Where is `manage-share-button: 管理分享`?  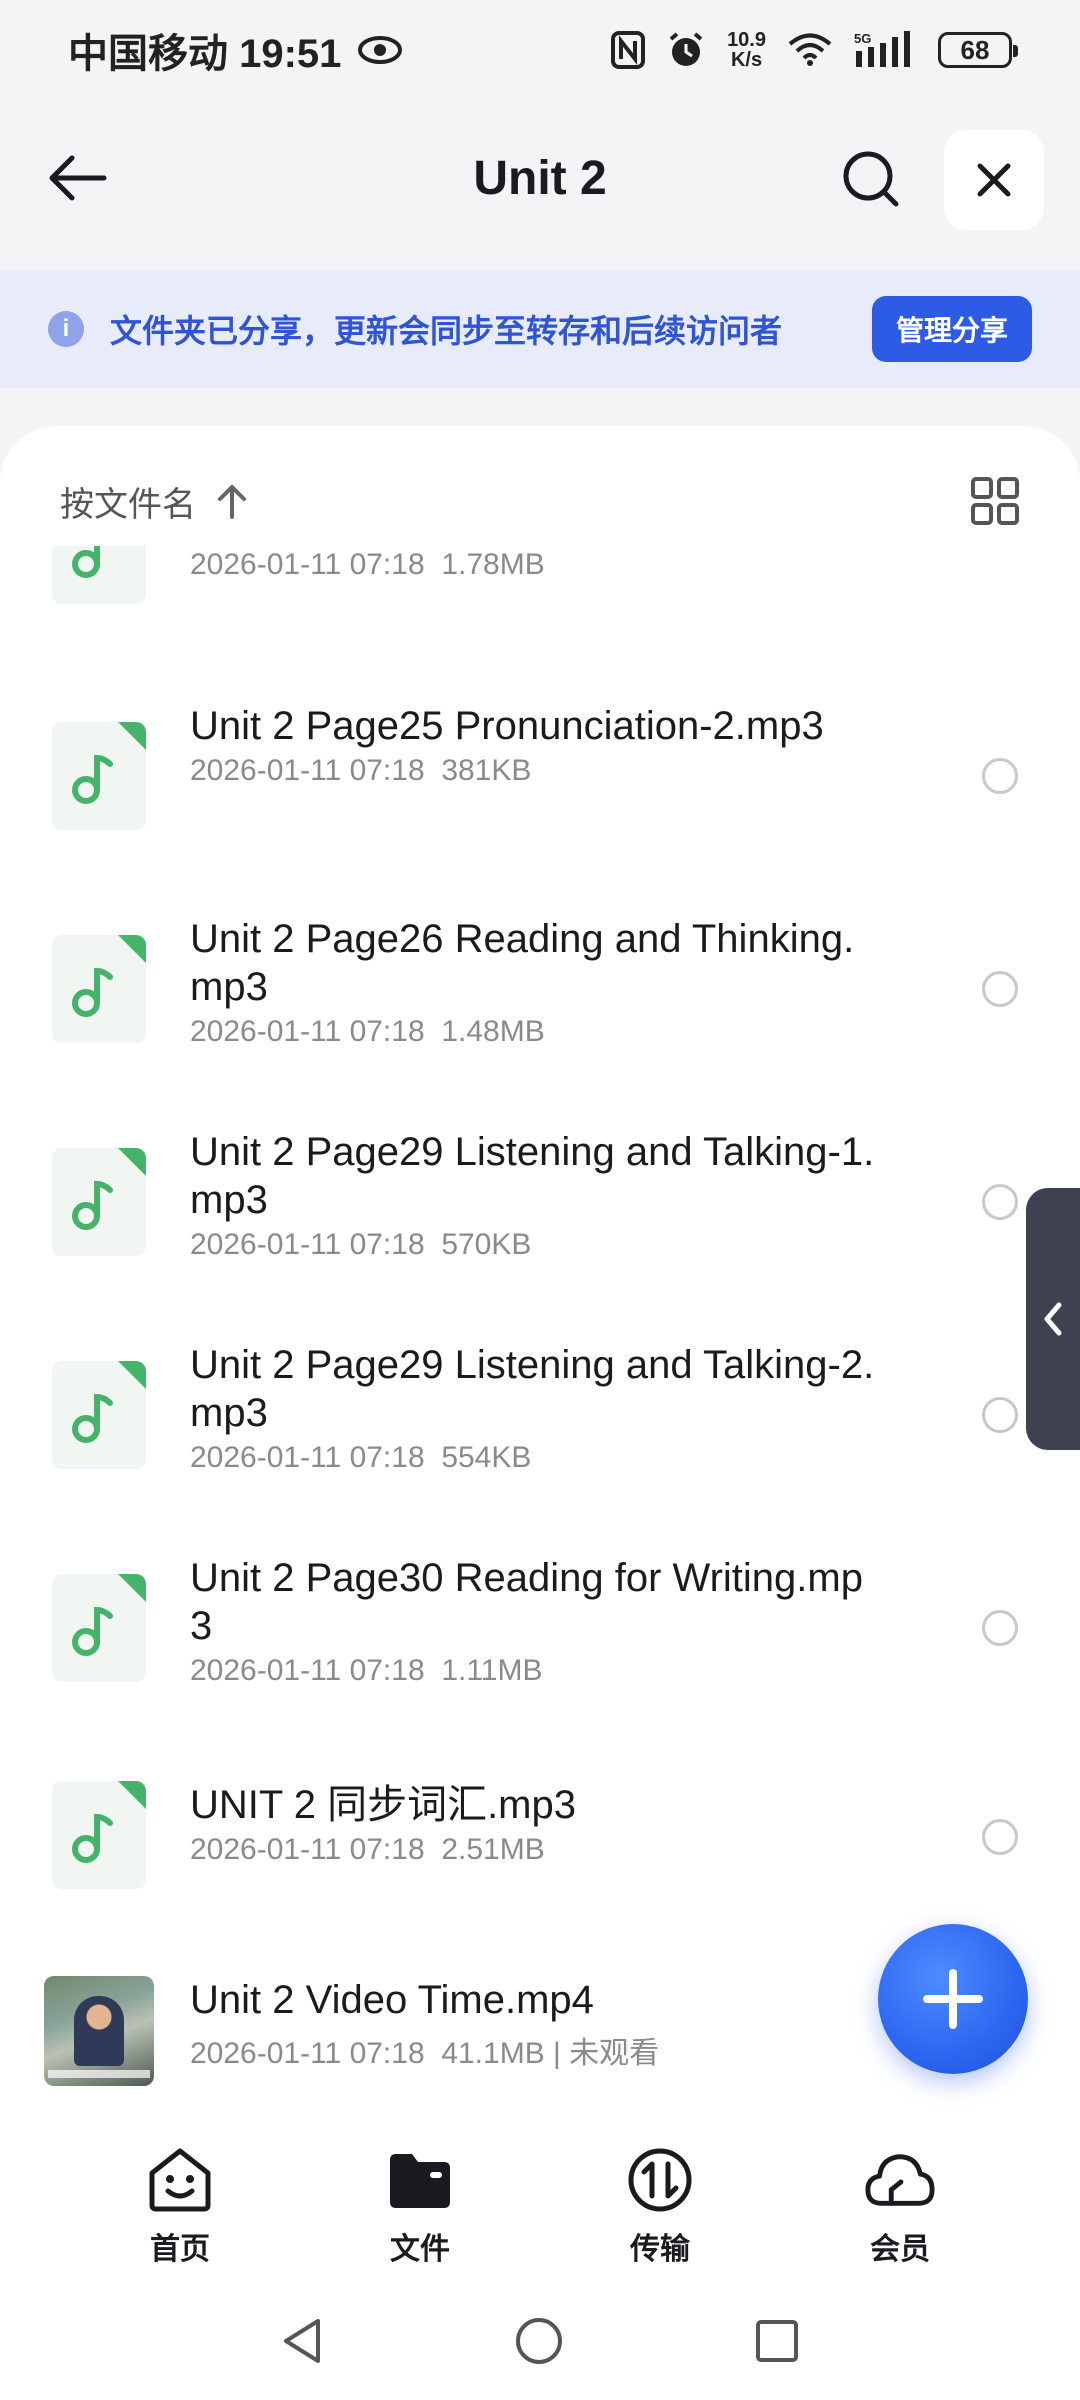 manage-share-button: 管理分享 is located at coordinates (951, 329).